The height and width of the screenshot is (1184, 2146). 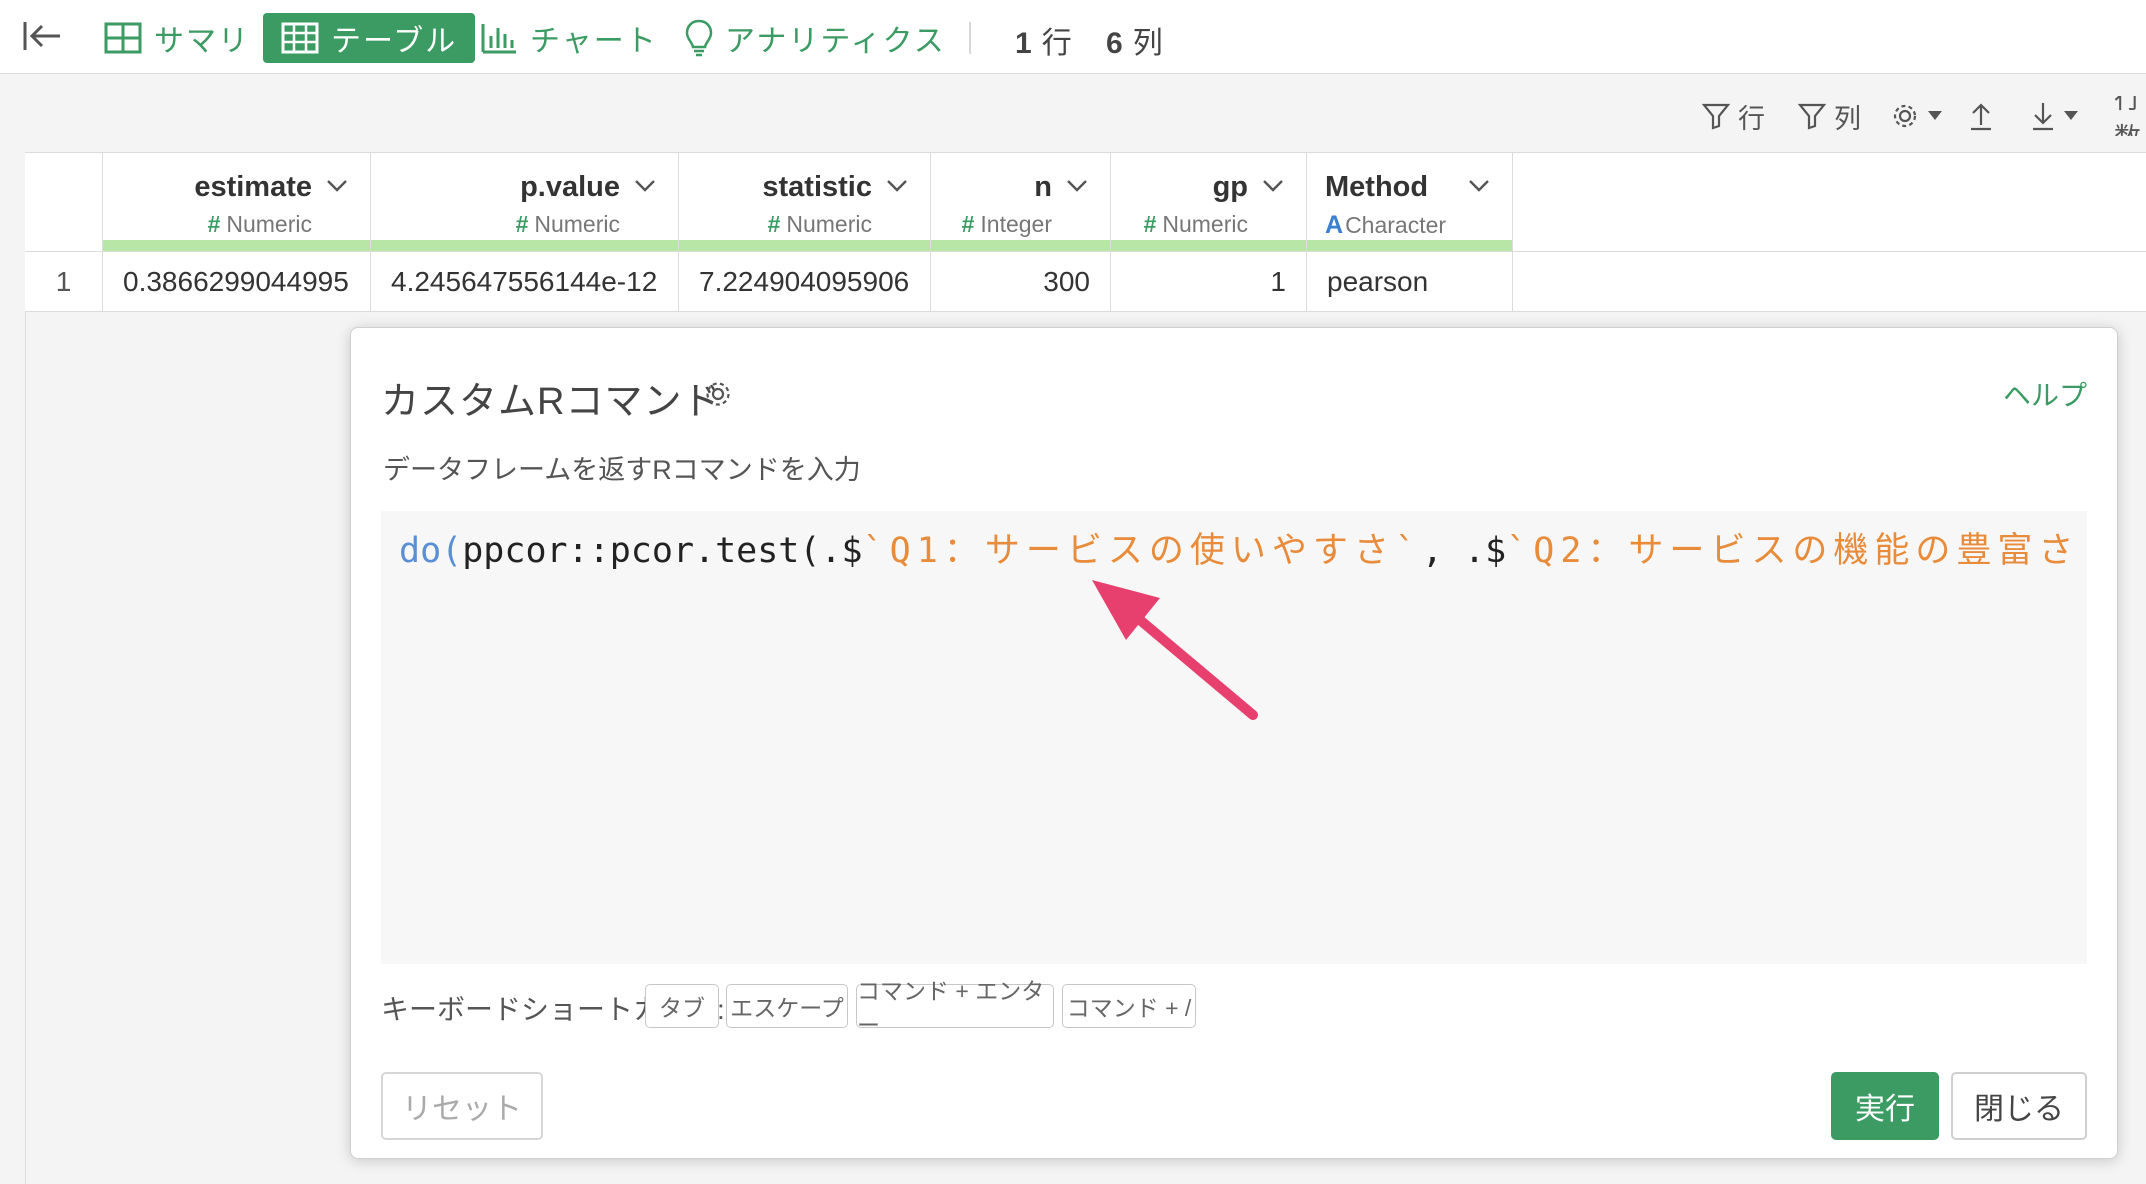 I want to click on download-icon, so click(x=2043, y=117).